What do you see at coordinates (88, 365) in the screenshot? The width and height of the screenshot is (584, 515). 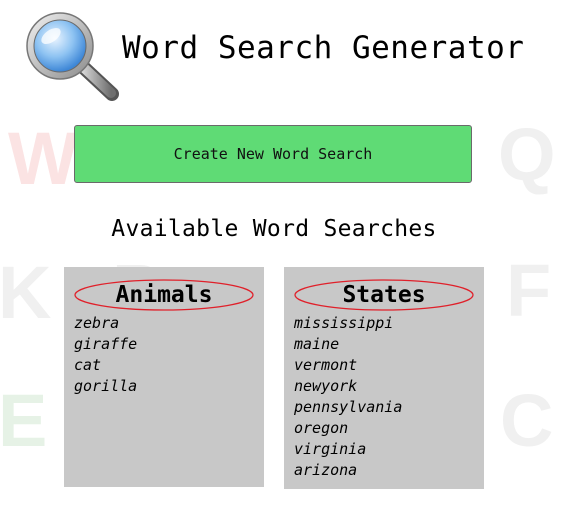 I see `list-item: cat` at bounding box center [88, 365].